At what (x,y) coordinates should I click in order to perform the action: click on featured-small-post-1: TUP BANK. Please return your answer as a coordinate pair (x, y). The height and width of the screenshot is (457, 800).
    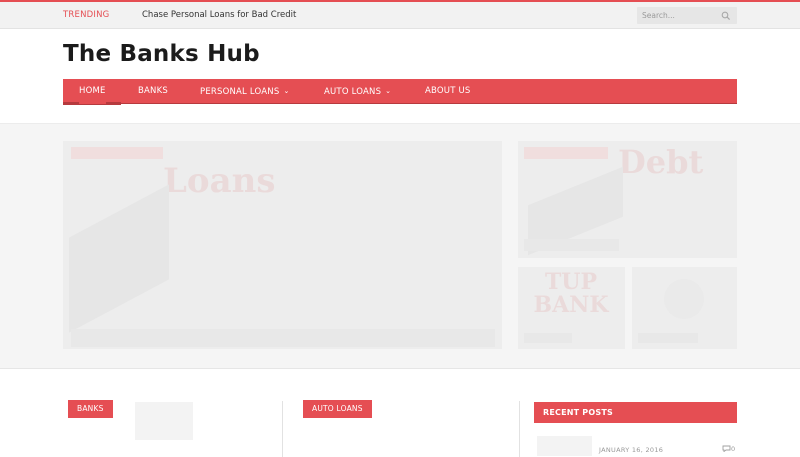
    Looking at the image, I should click on (571, 308).